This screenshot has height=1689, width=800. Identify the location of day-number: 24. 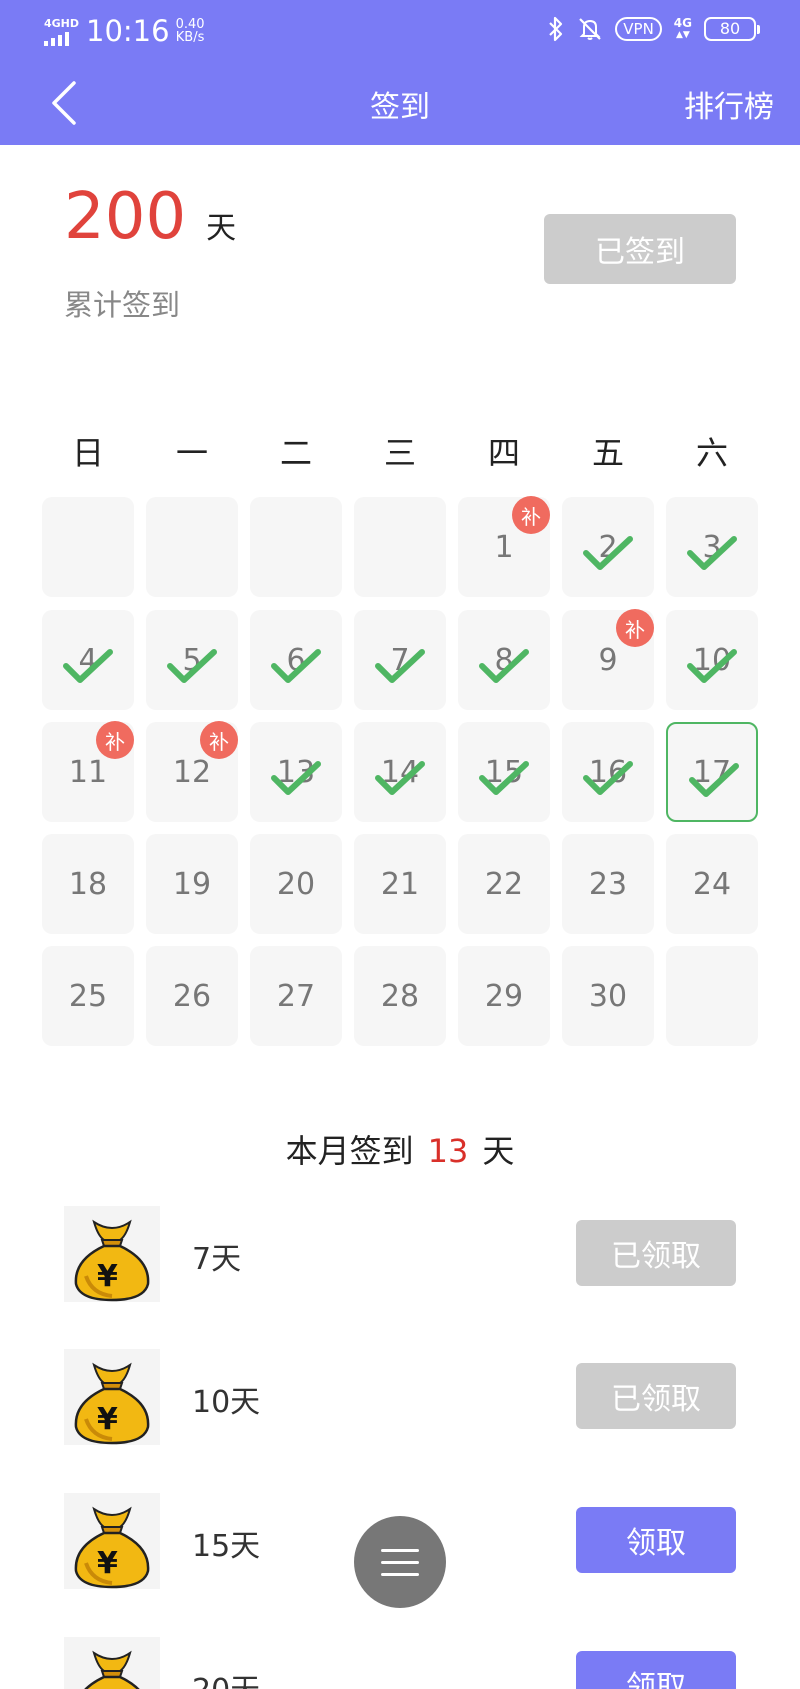
(712, 884).